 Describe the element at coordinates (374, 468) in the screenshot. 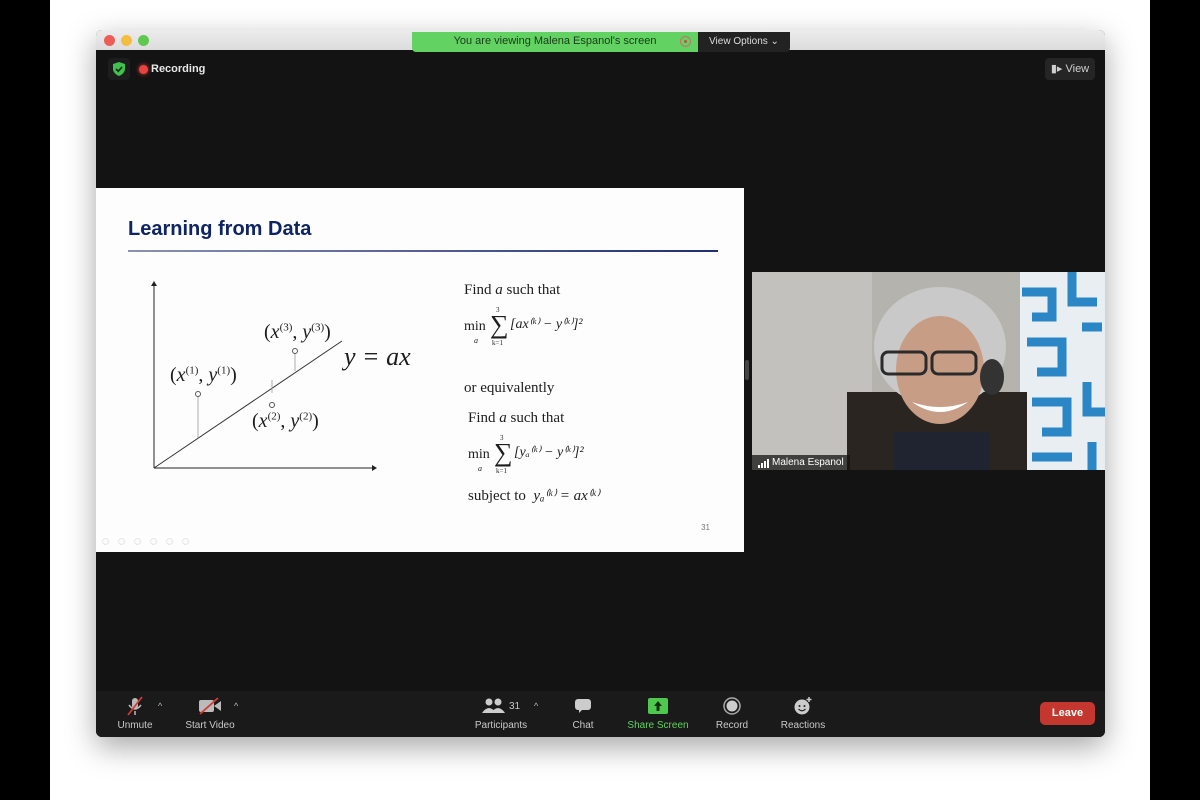

I see `x-axis-arrow-icon` at that location.